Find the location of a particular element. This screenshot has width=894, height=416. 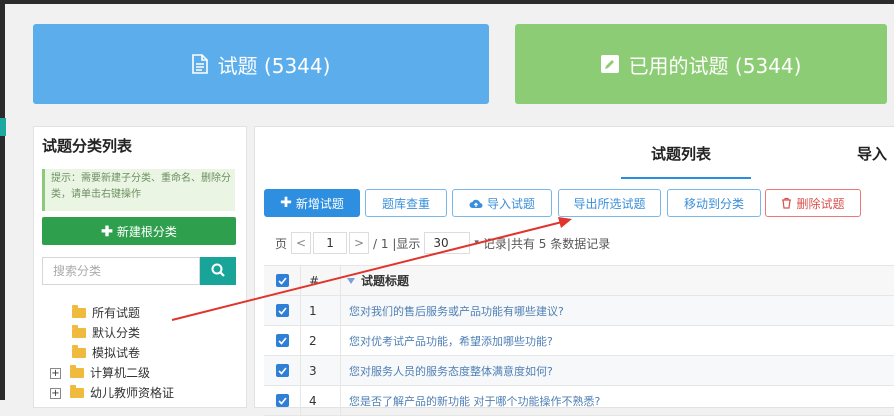

dedupe-label: 题库查重 is located at coordinates (405, 203).